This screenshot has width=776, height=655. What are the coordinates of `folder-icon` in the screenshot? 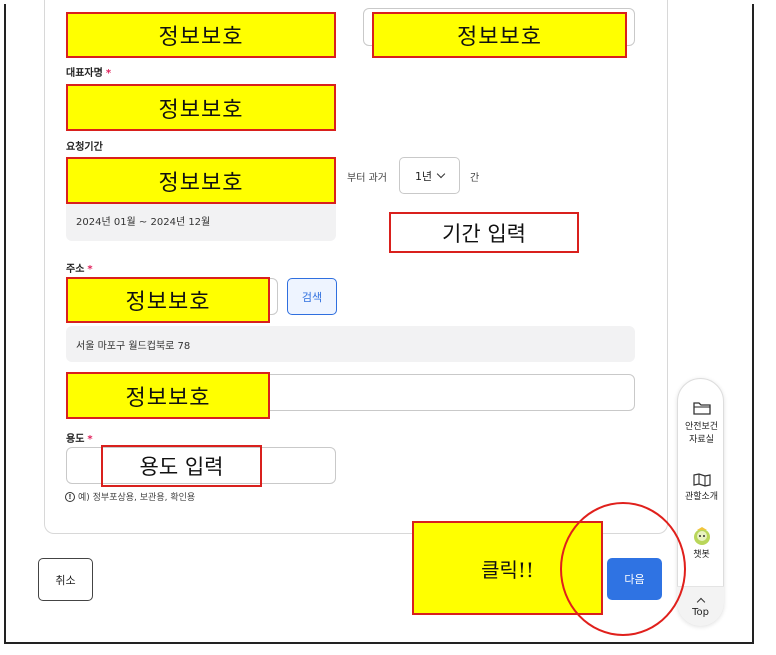 It's located at (701, 408).